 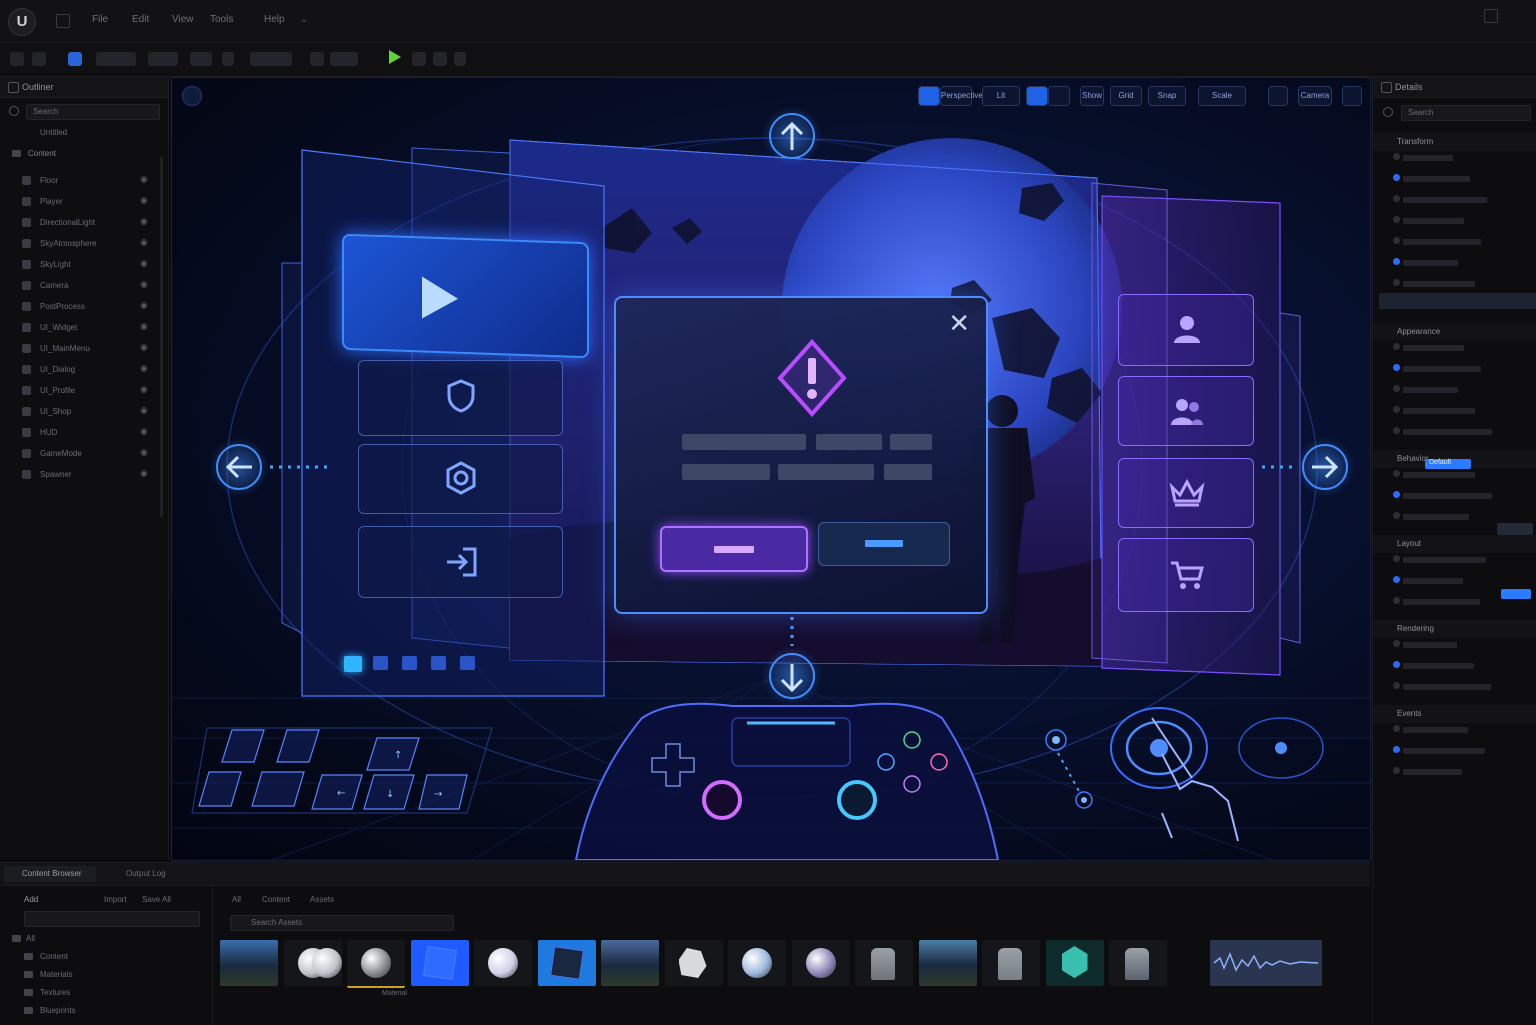 What do you see at coordinates (84, 286) in the screenshot?
I see `outliner-item: Camera ◉` at bounding box center [84, 286].